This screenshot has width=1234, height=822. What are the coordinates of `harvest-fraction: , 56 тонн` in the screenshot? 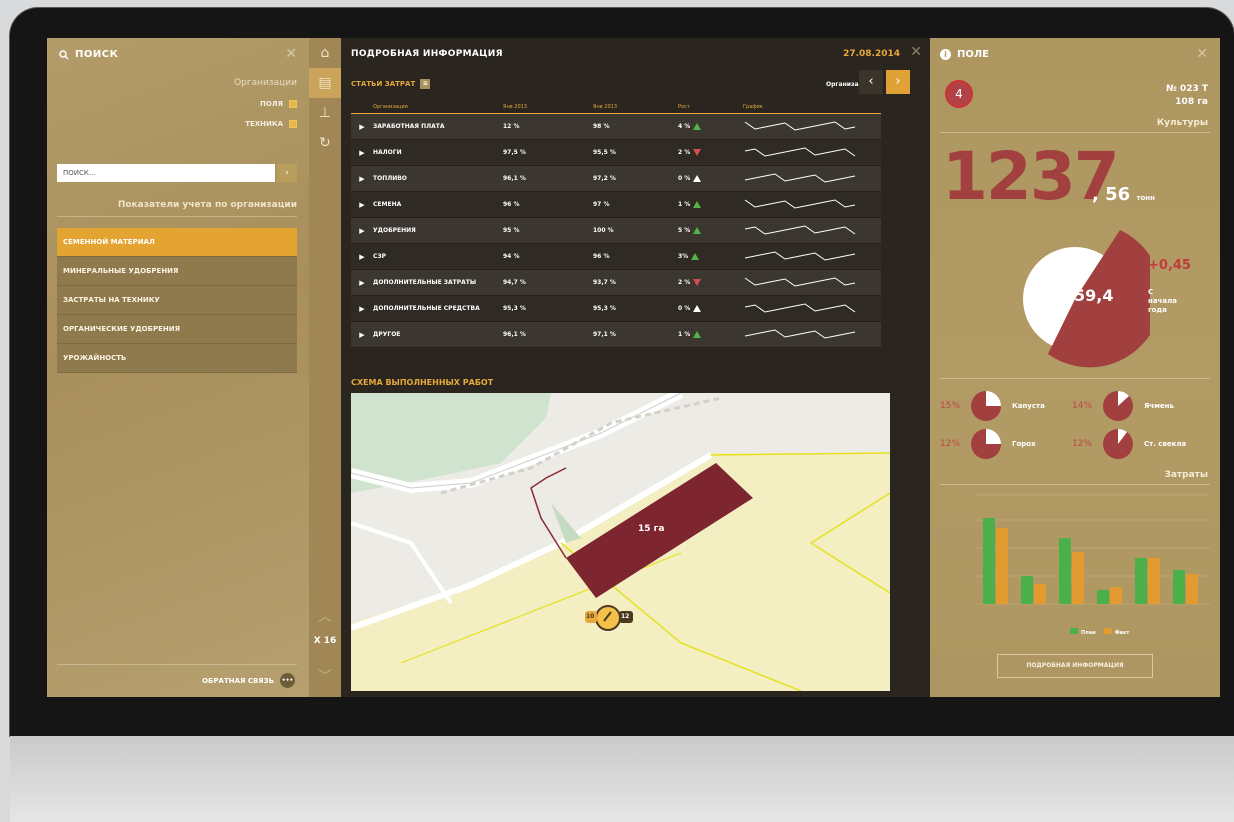 It's located at (1123, 194).